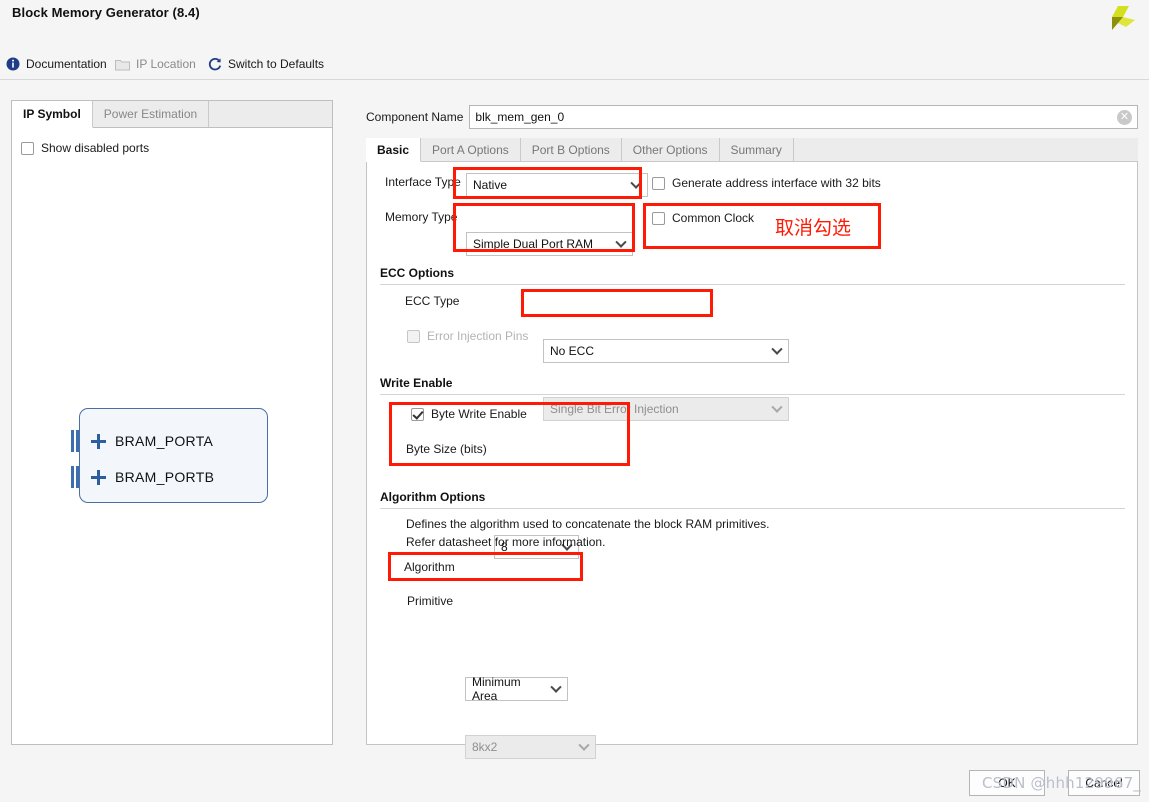 Image resolution: width=1149 pixels, height=802 pixels. What do you see at coordinates (164, 441) in the screenshot?
I see `port-a-label: BRAM_PORTA` at bounding box center [164, 441].